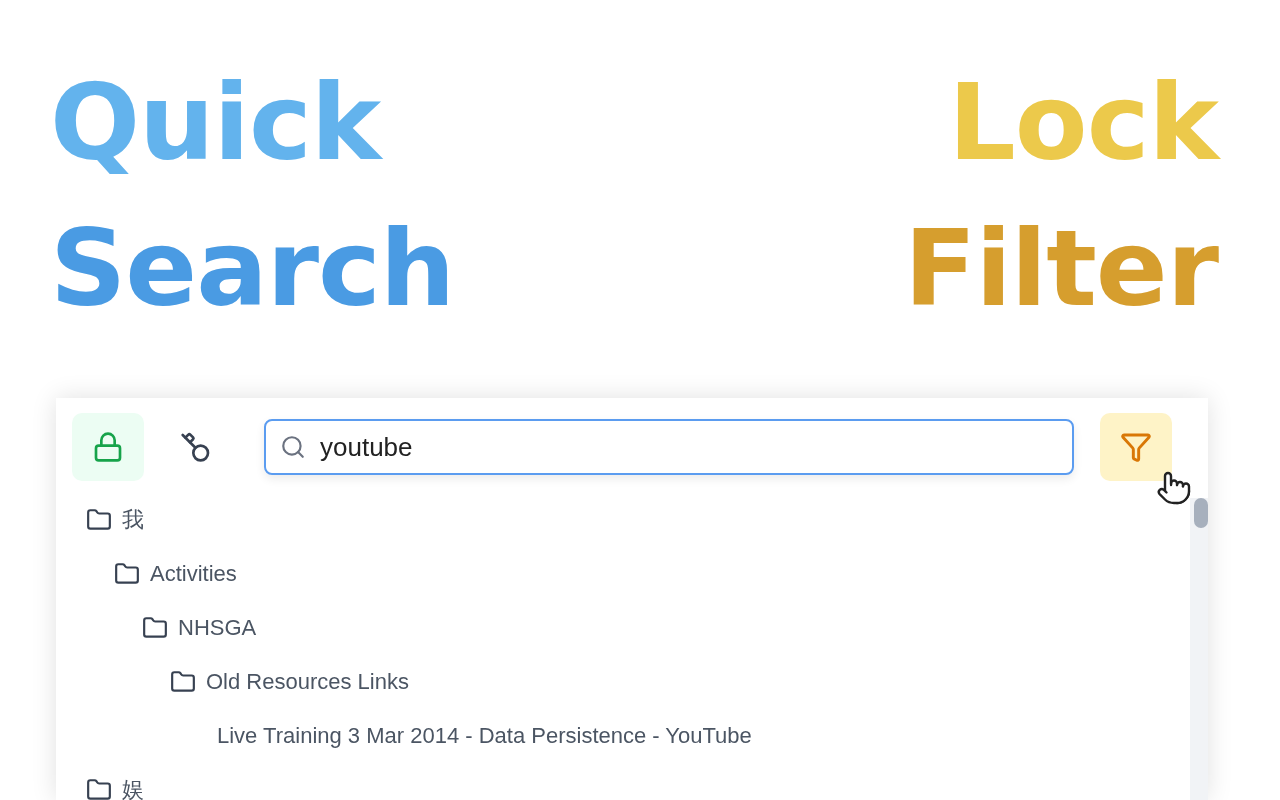 This screenshot has height=800, width=1280. What do you see at coordinates (1061, 269) in the screenshot?
I see `headline-word: Filter` at bounding box center [1061, 269].